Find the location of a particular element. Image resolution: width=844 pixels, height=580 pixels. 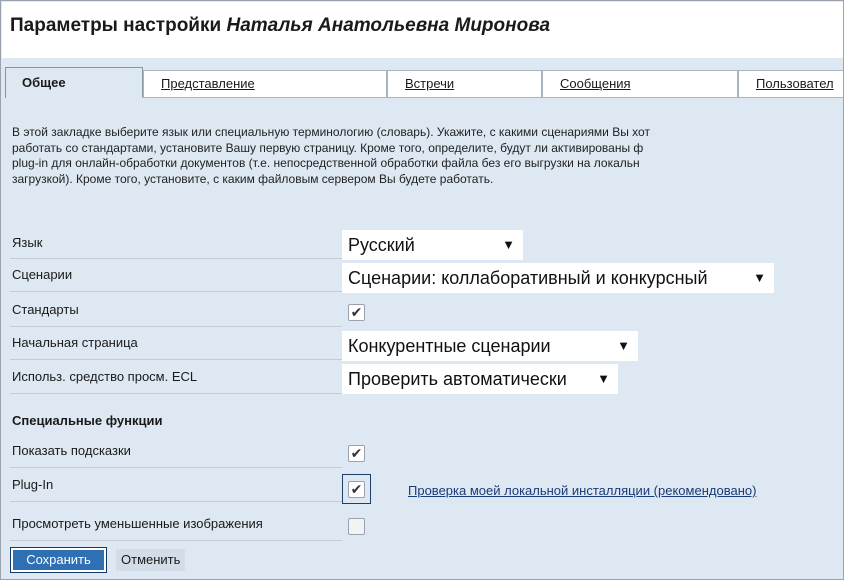

ecl-viewer-select: Проверить автоматически ▼ is located at coordinates (480, 379).